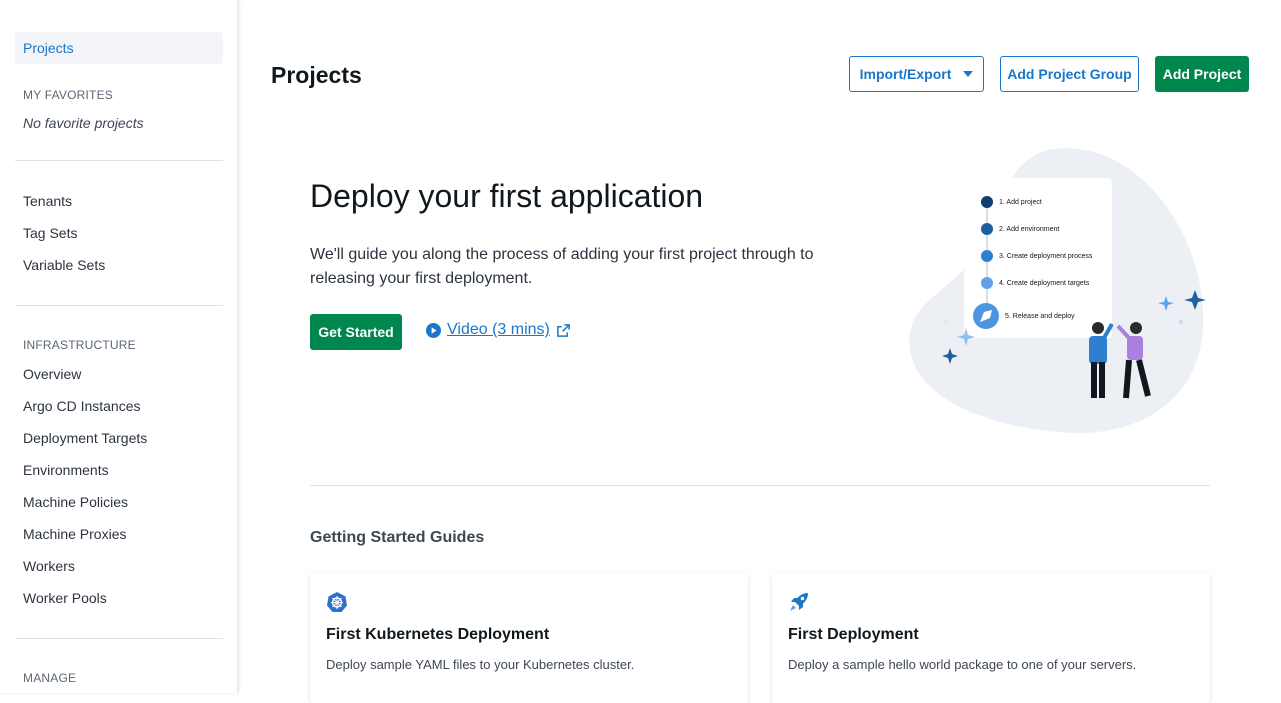 The height and width of the screenshot is (703, 1281). What do you see at coordinates (1069, 74) in the screenshot?
I see `add-project-group-button: Add Project Group` at bounding box center [1069, 74].